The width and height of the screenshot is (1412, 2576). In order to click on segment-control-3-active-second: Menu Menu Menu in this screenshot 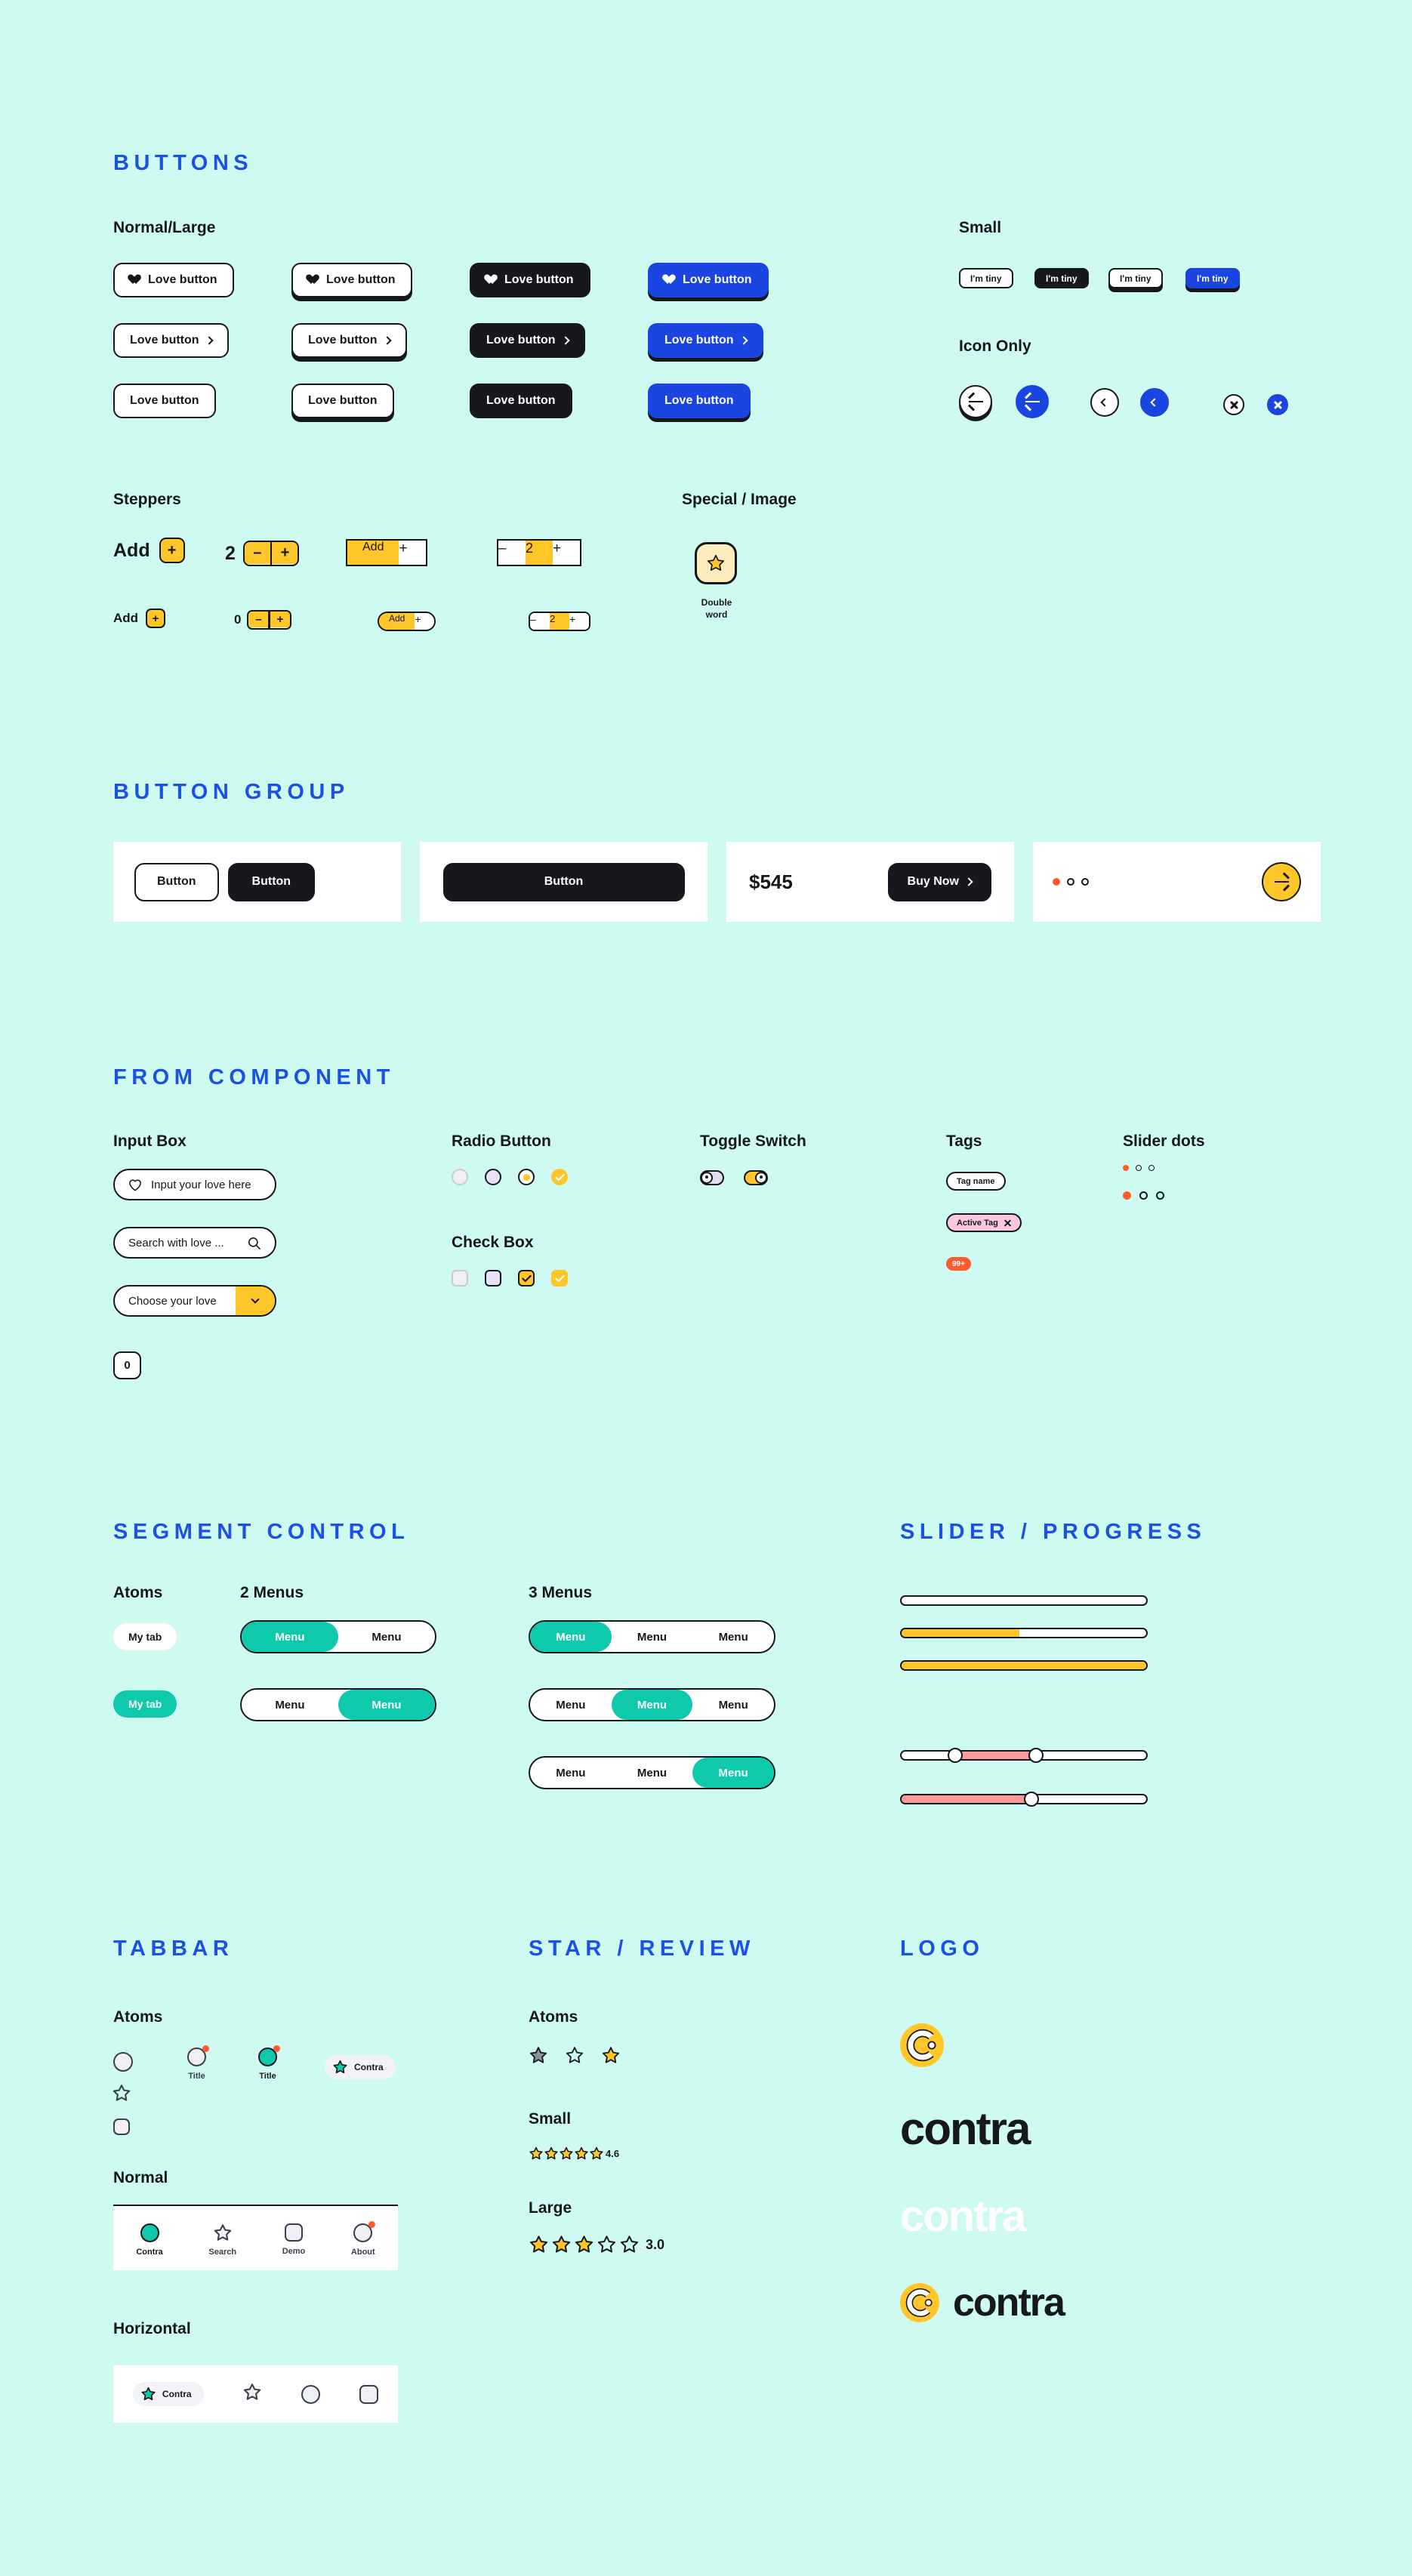, I will do `click(652, 1704)`.